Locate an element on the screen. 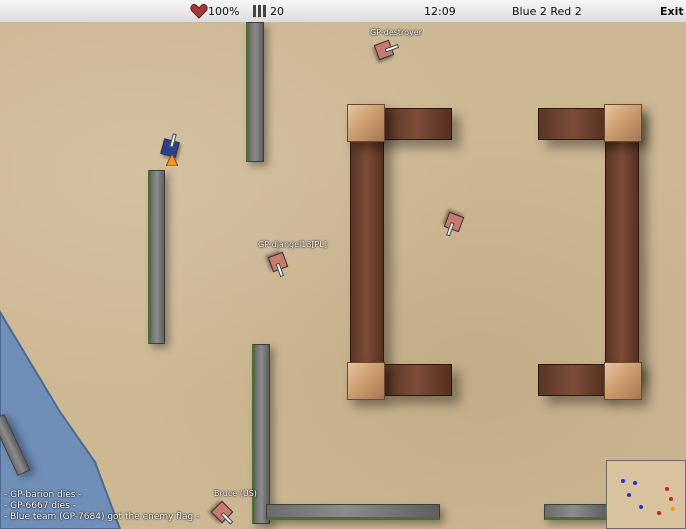 The height and width of the screenshot is (529, 686). exit-button: Exit is located at coordinates (672, 11).